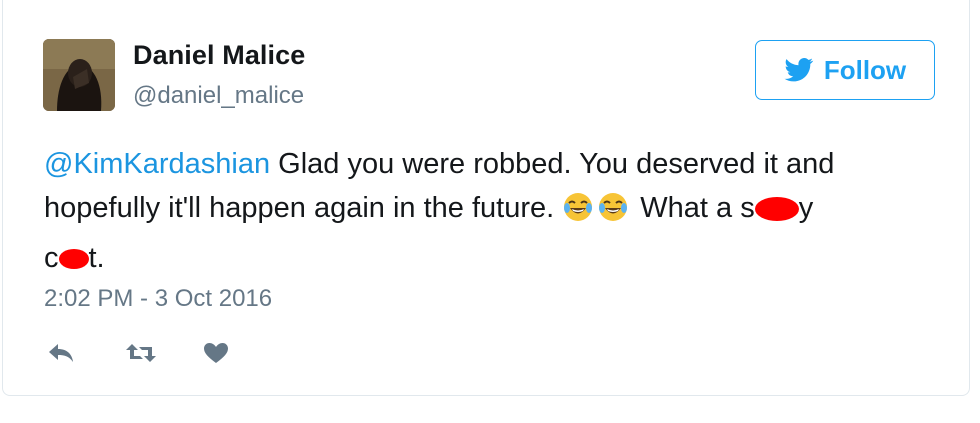 This screenshot has width=980, height=423. I want to click on tweet-timestamp: 2:02 PM - 3 Oct 2016, so click(158, 299).